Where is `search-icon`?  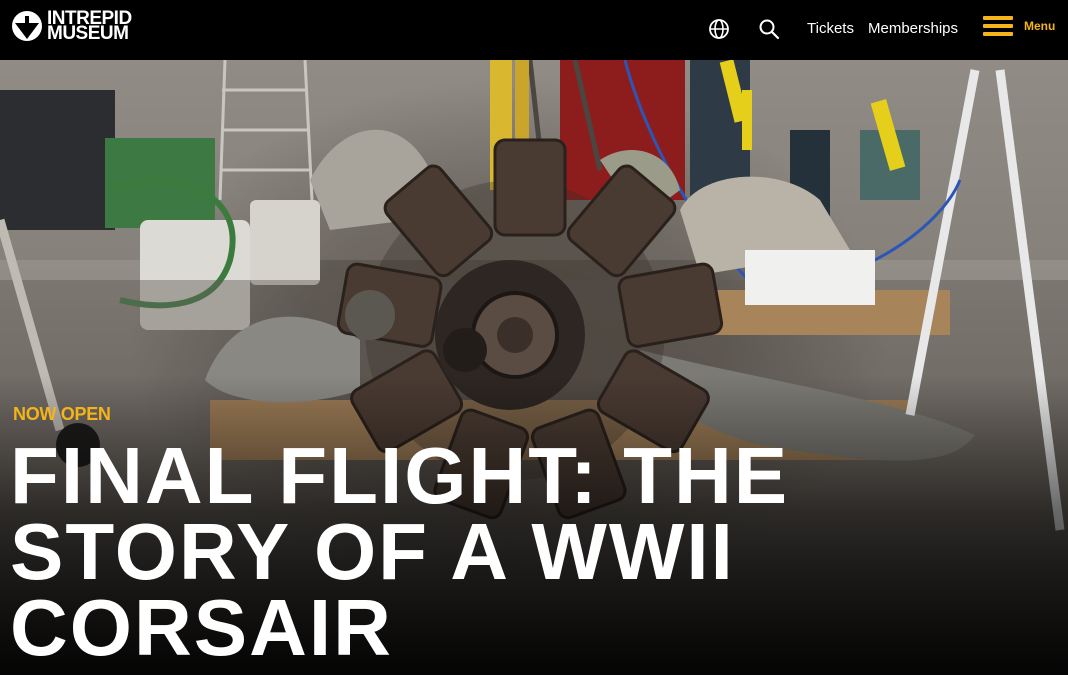 search-icon is located at coordinates (769, 29).